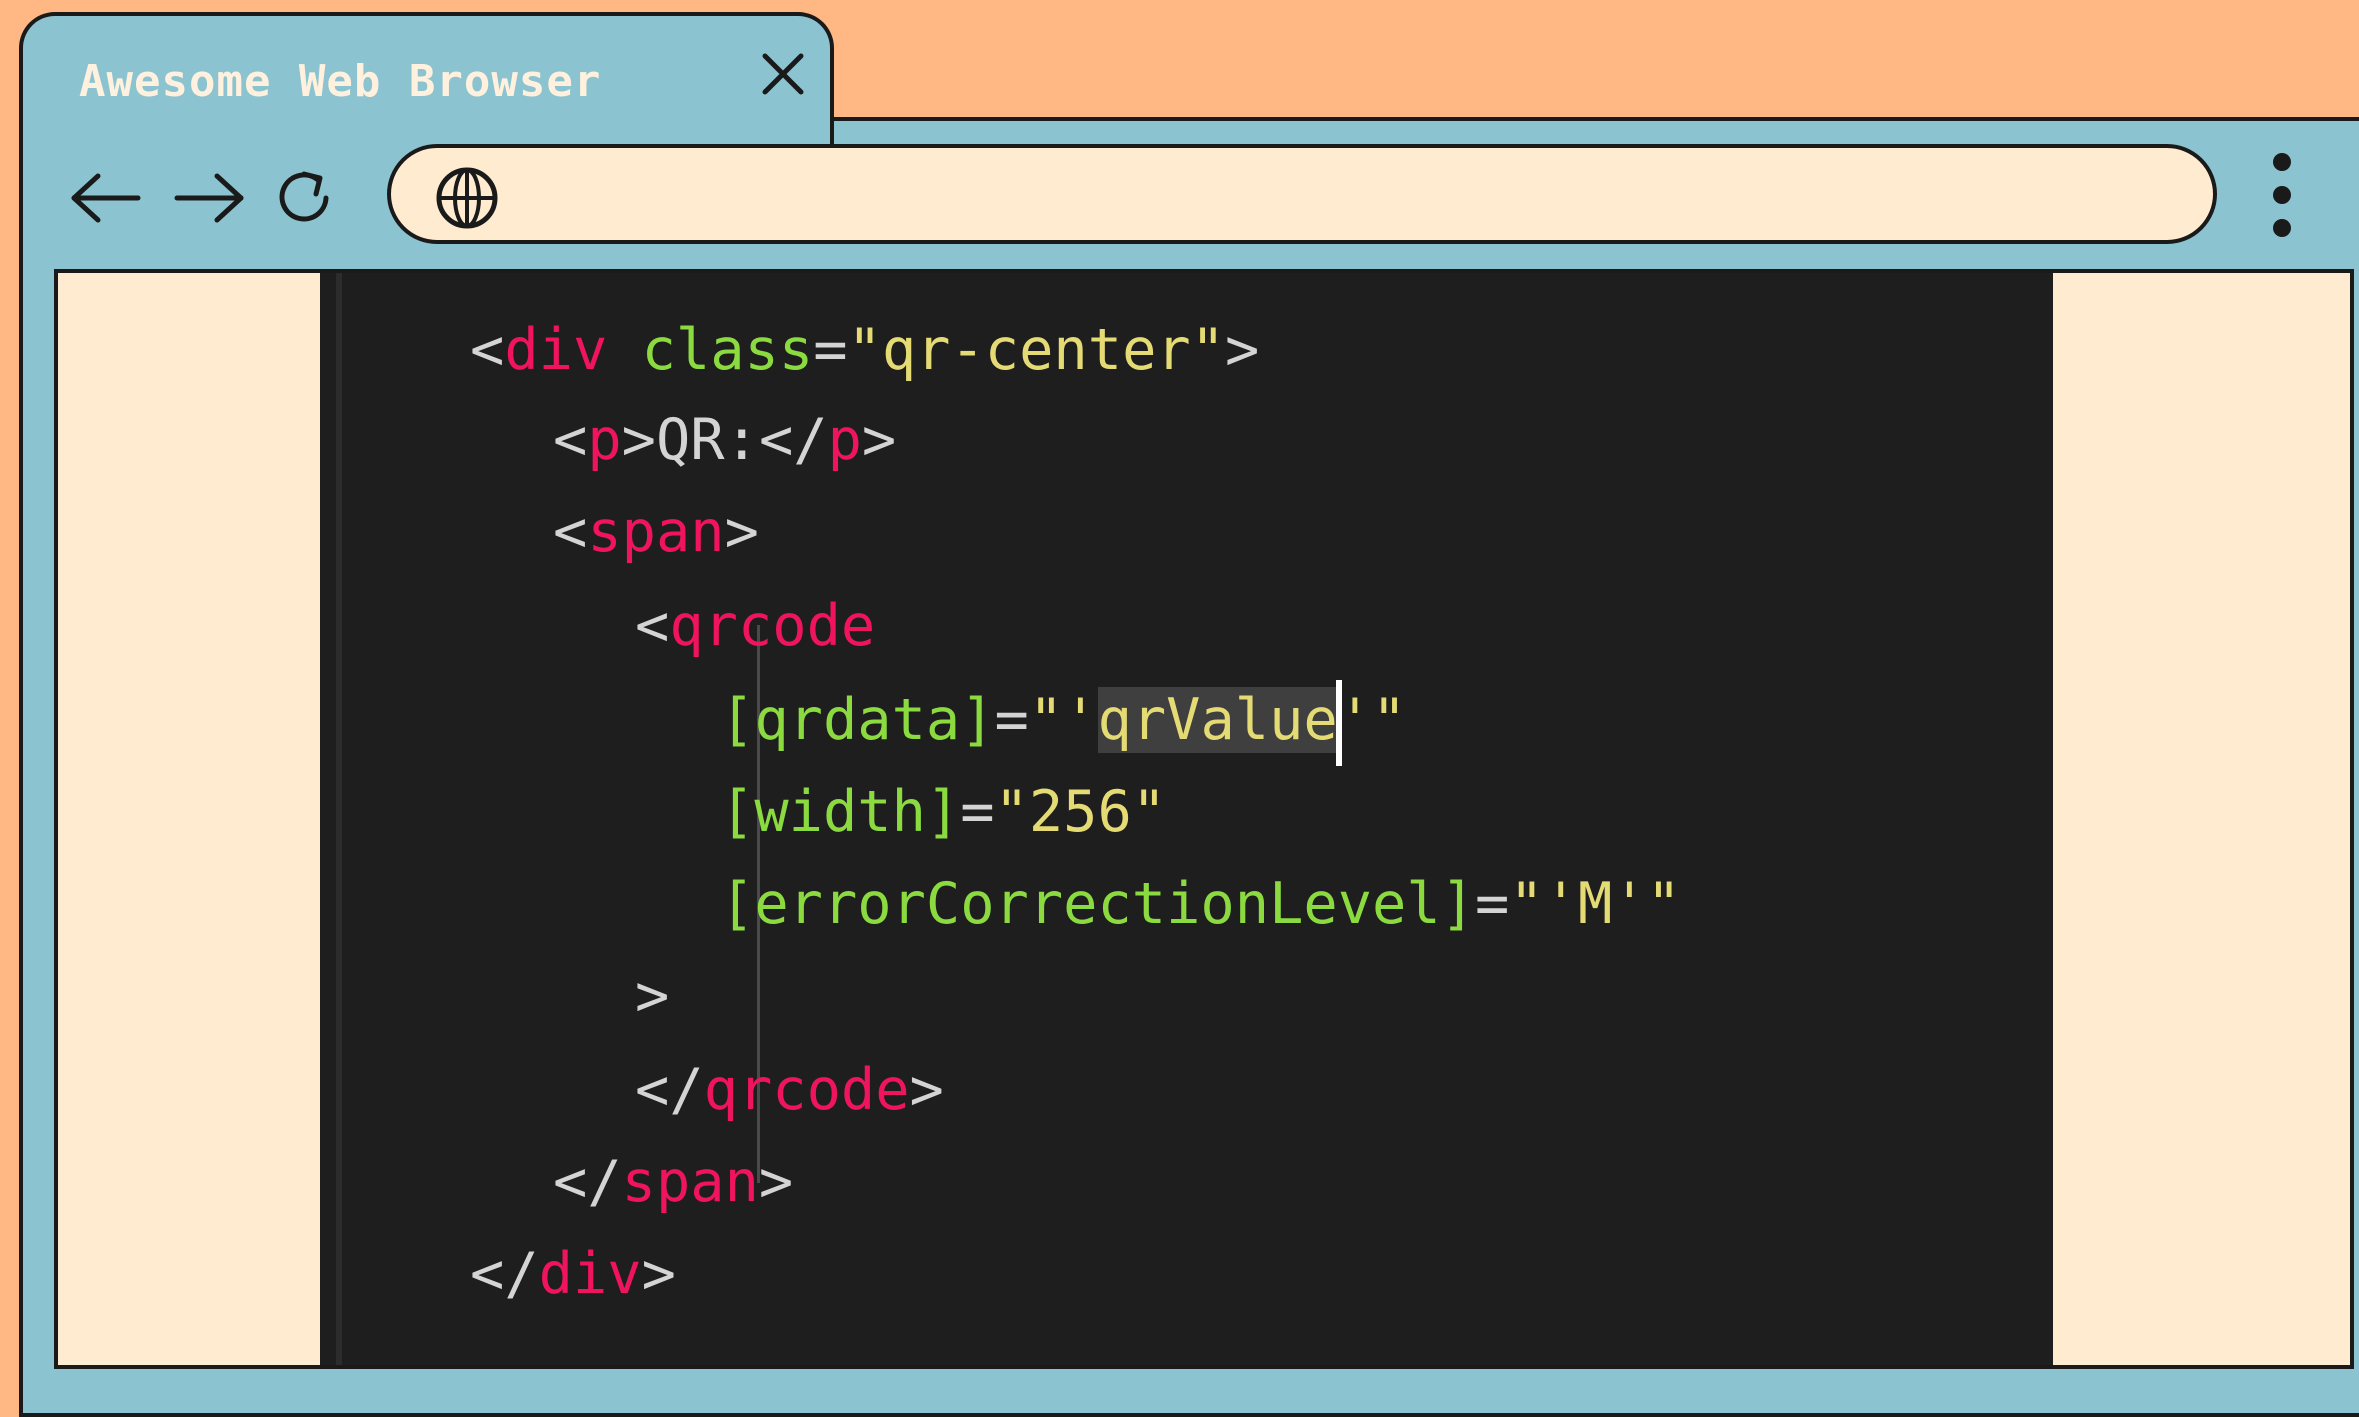 This screenshot has height=1417, width=2359. I want to click on code-line: [errorCorrectionLevel]="'M'", so click(1200, 904).